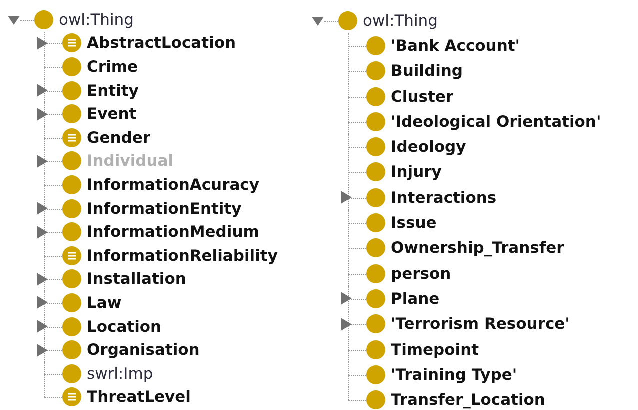  What do you see at coordinates (119, 137) in the screenshot?
I see `tree-item: Gender` at bounding box center [119, 137].